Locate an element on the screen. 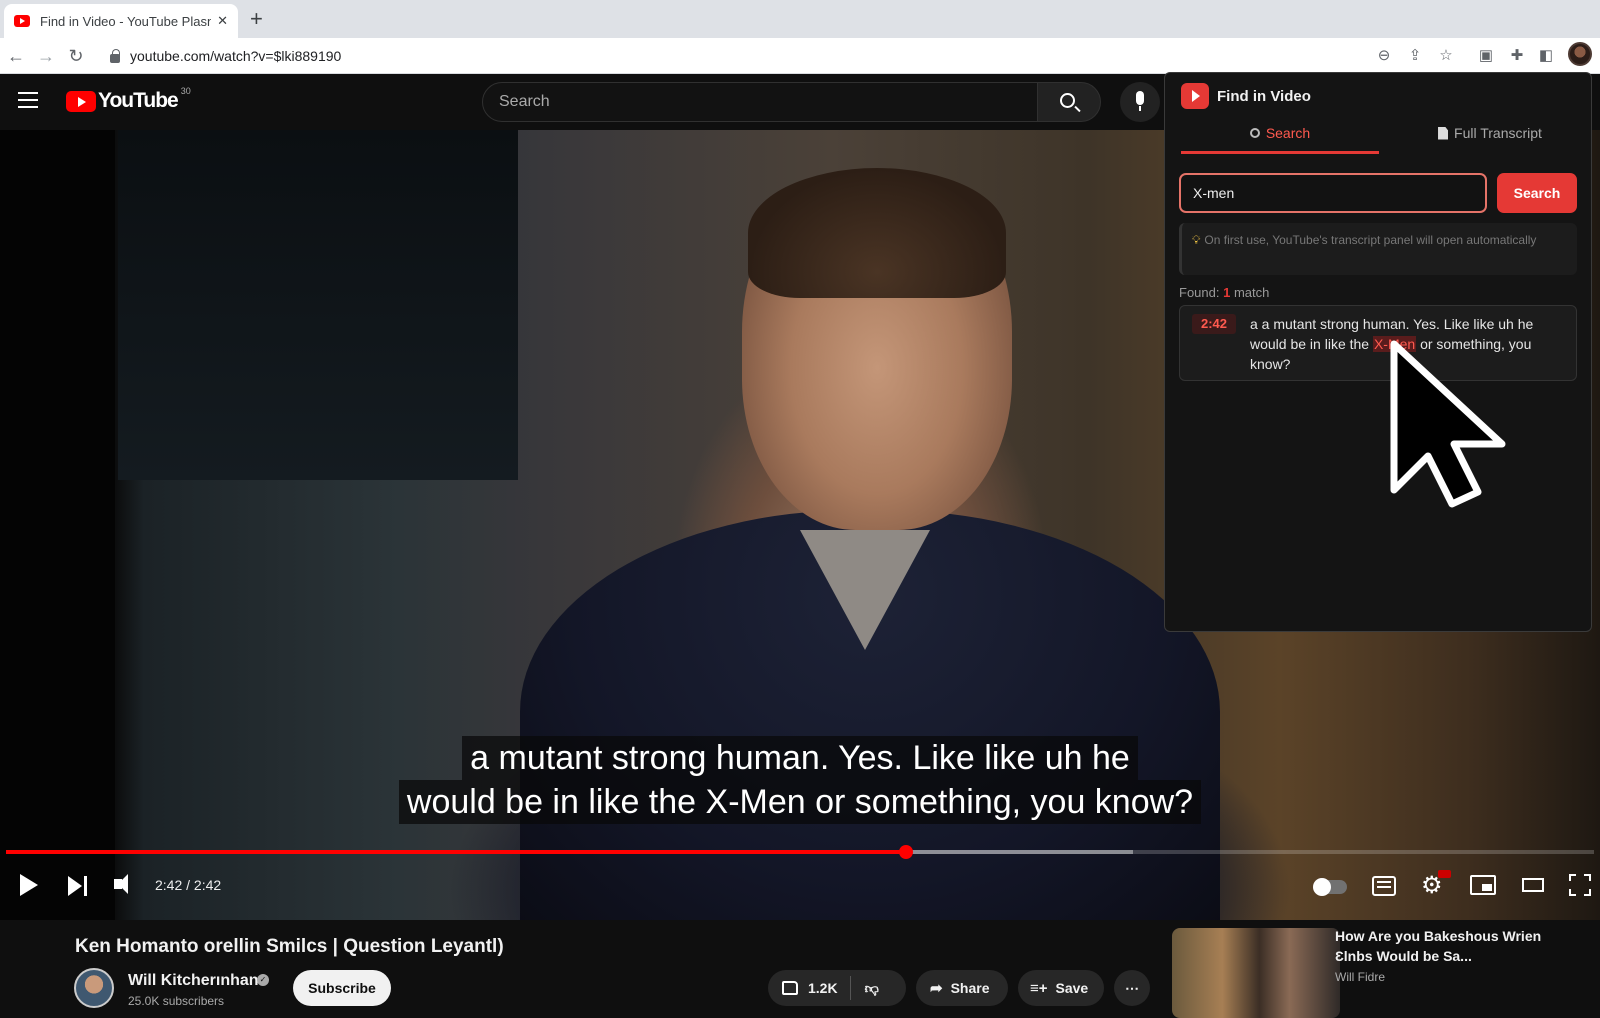 The height and width of the screenshot is (1018, 1600). background-window is located at coordinates (318, 305).